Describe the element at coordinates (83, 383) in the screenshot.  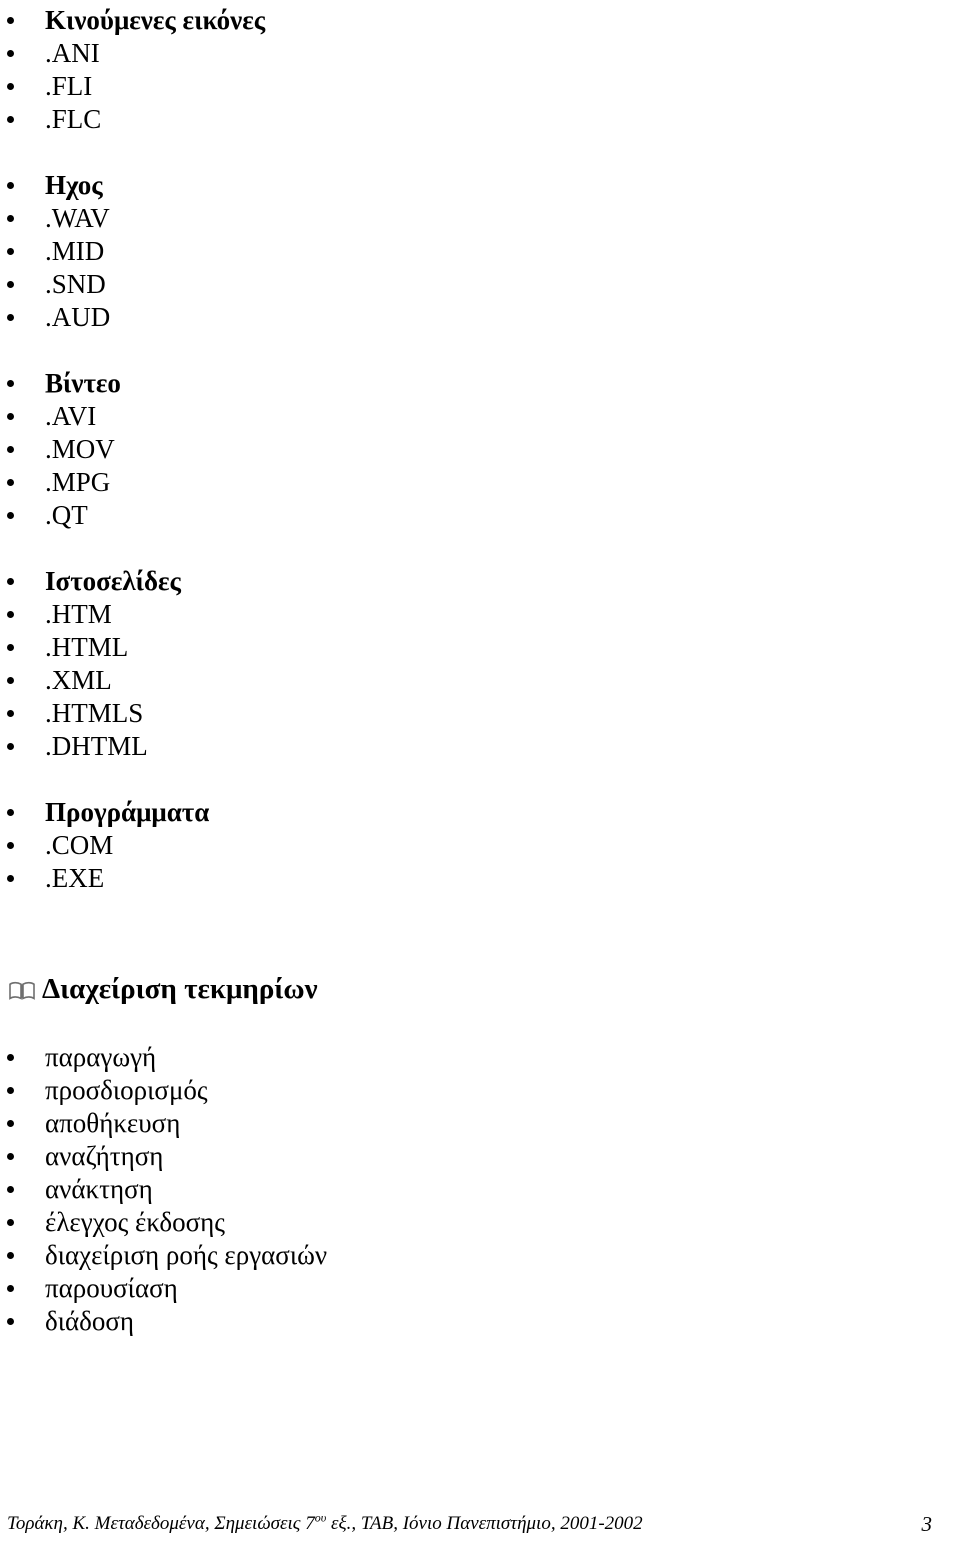
I see `group-title-label: Βίντεο` at that location.